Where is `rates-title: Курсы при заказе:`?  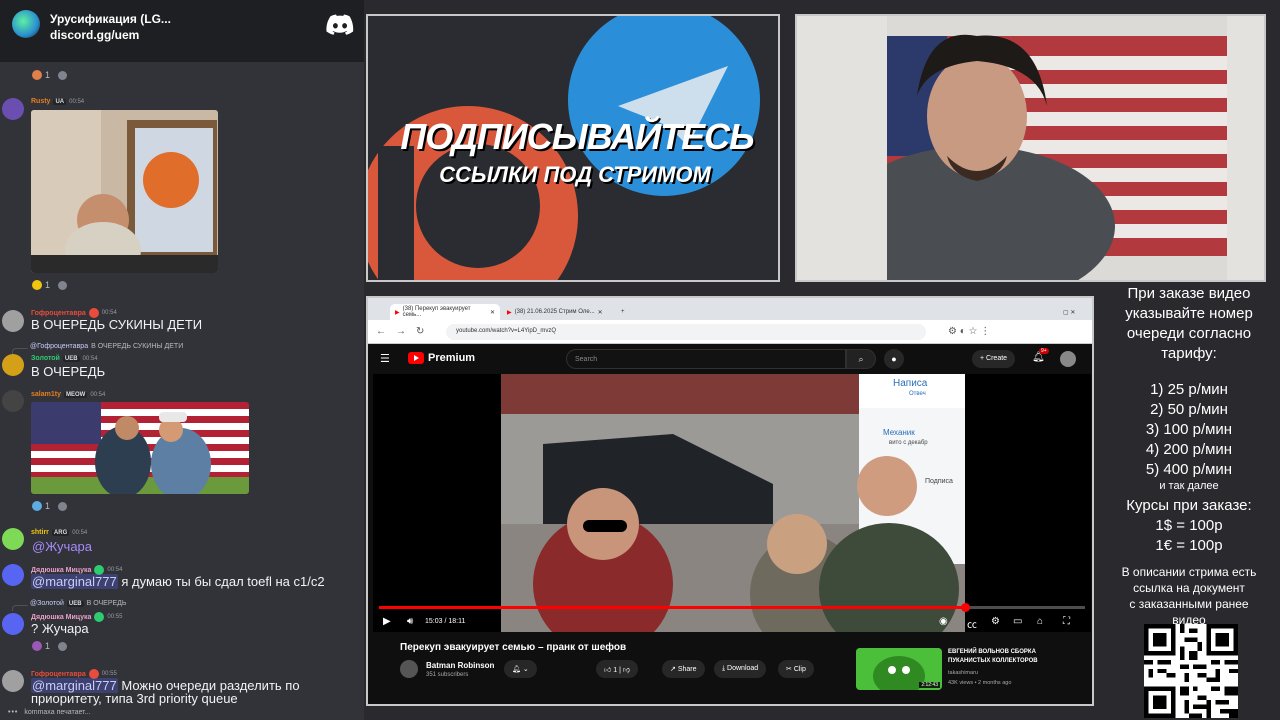
rates-title: Курсы при заказе: is located at coordinates (1189, 505).